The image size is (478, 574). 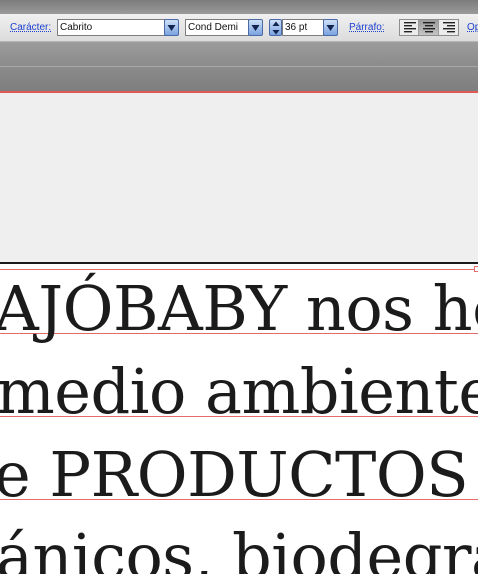 I want to click on font-style-field: Cond Demi, so click(x=217, y=27).